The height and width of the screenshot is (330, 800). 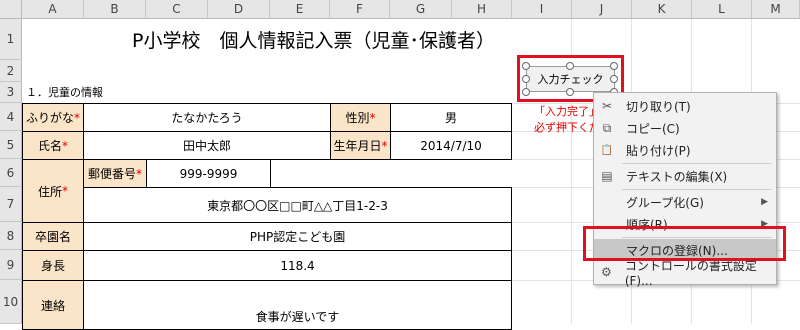 I want to click on address-value-cell: 東京都〇〇区□□町△△丁目1-2-3, so click(x=297, y=205).